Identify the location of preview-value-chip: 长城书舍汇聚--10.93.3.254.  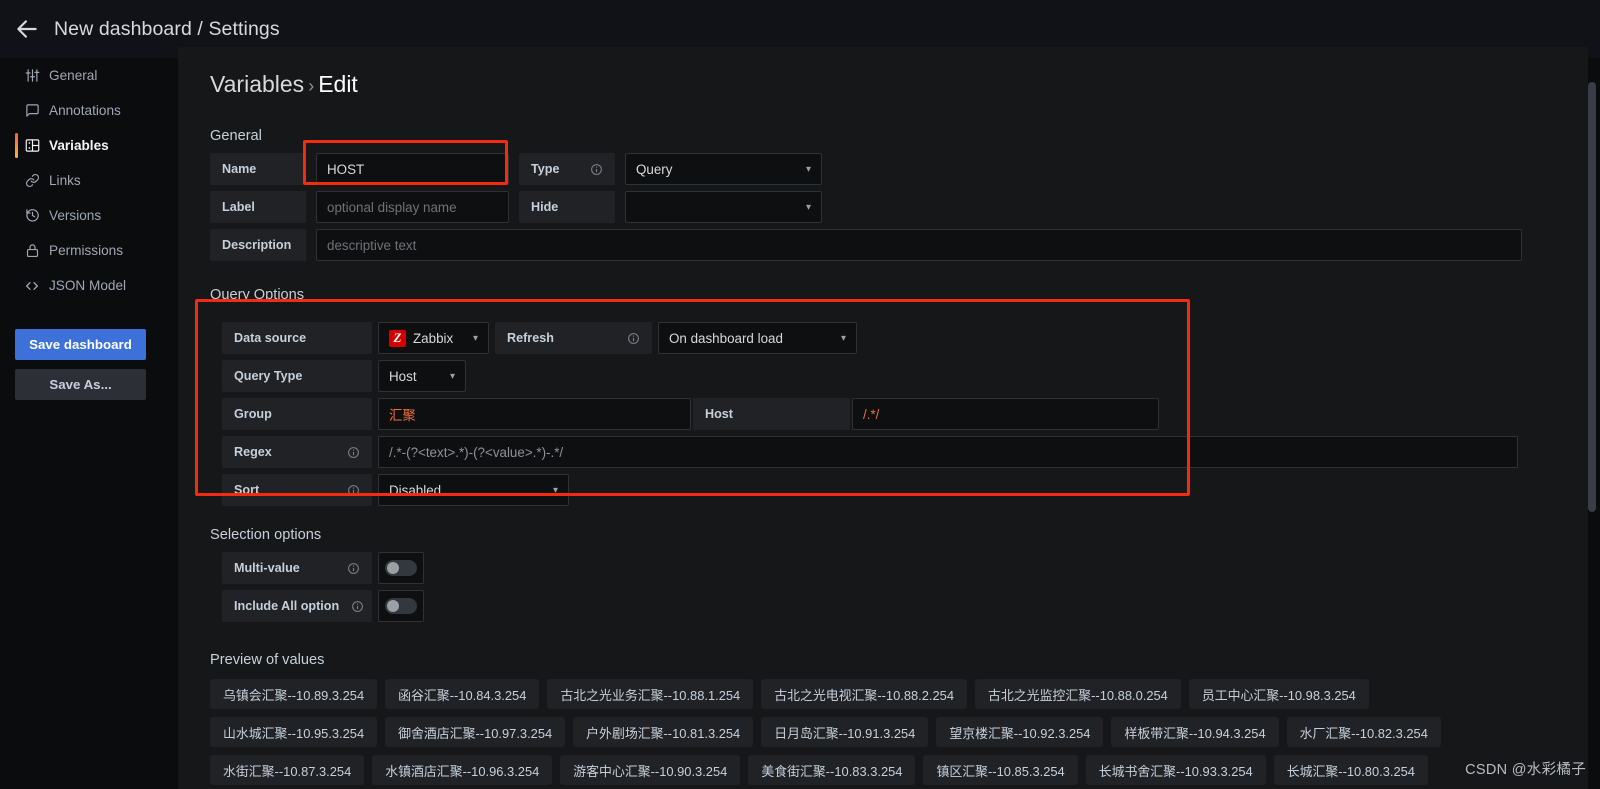
(1175, 770).